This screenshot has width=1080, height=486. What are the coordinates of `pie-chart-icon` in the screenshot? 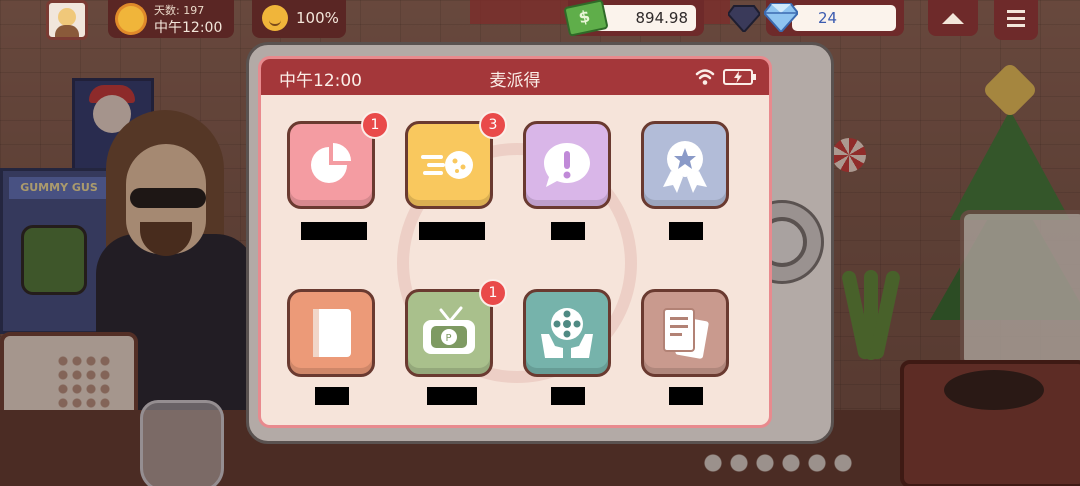 It's located at (331, 163).